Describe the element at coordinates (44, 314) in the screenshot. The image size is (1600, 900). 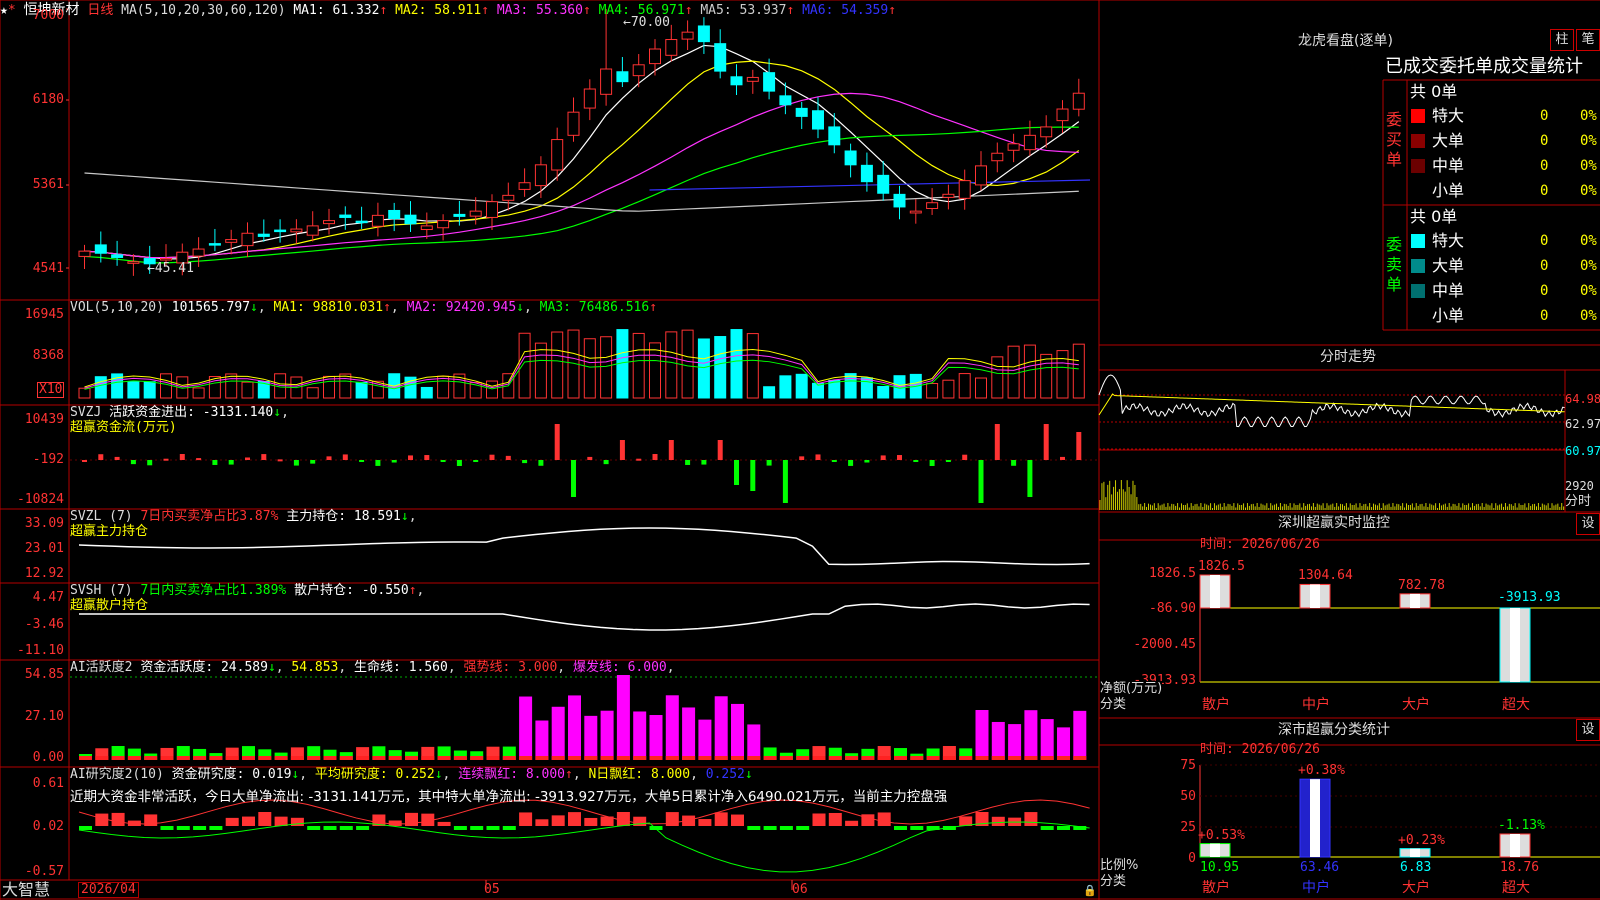
I see `vol-y-tick-0: 16945` at that location.